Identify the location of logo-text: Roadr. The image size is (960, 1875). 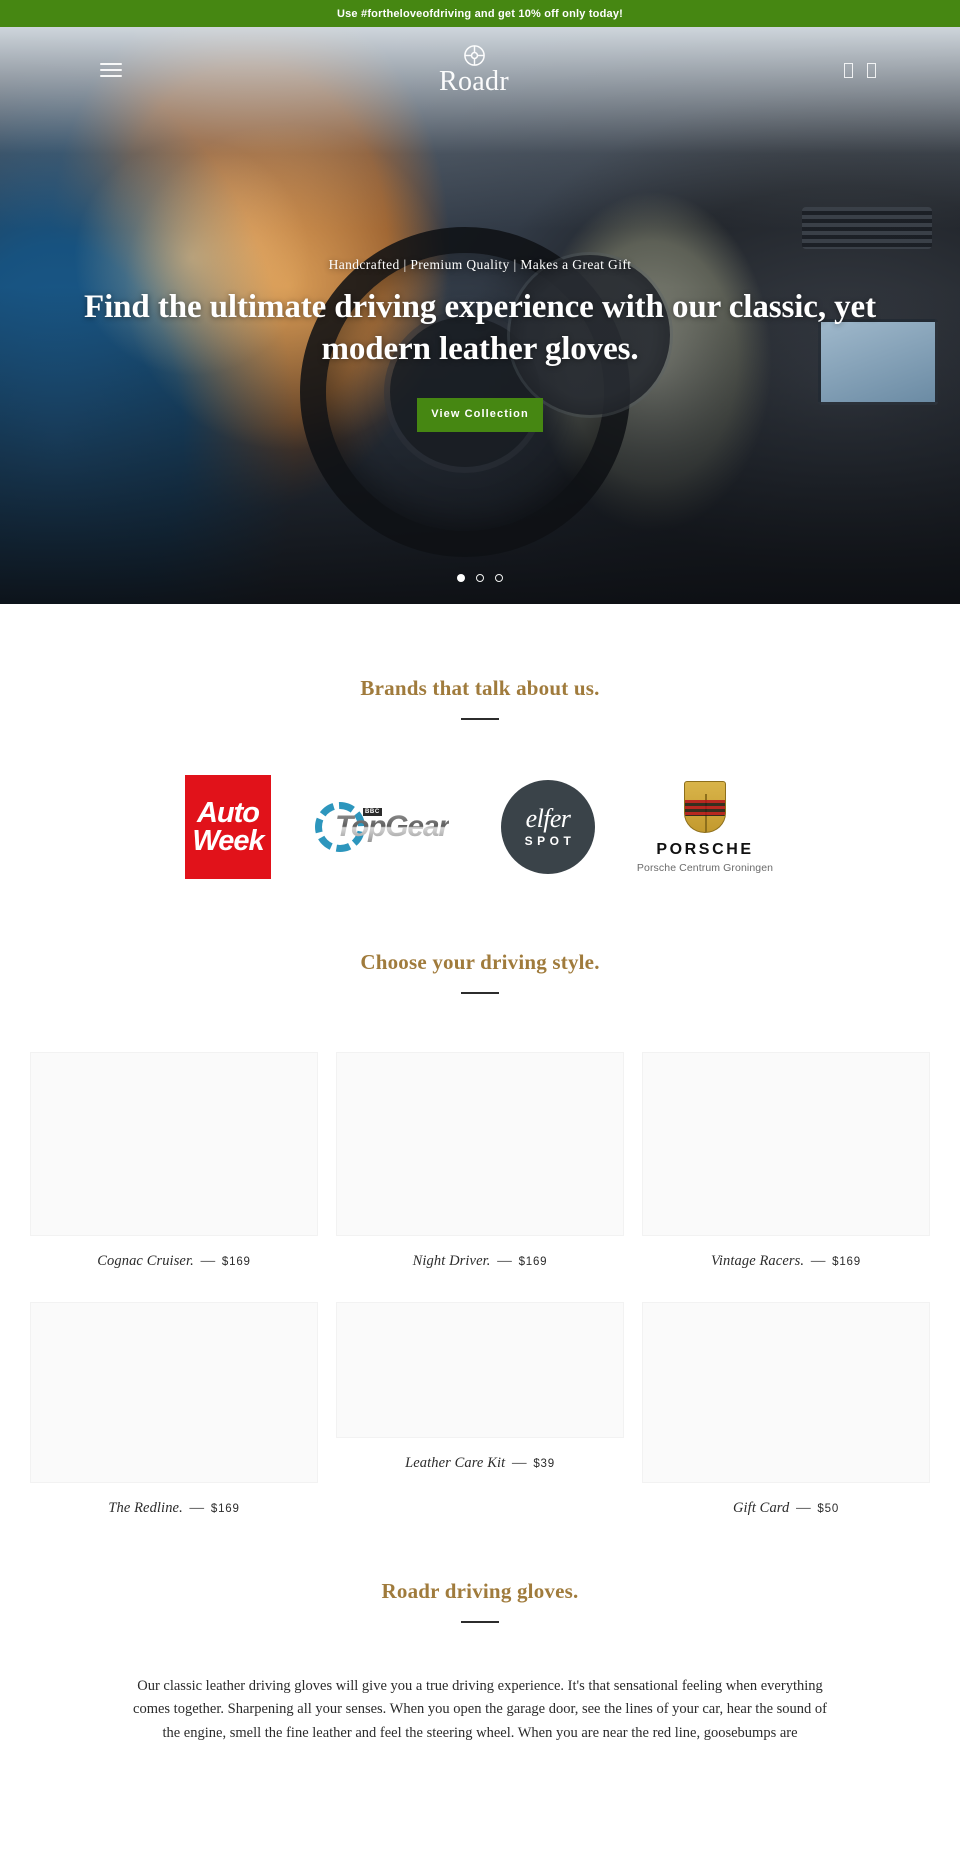
(474, 81).